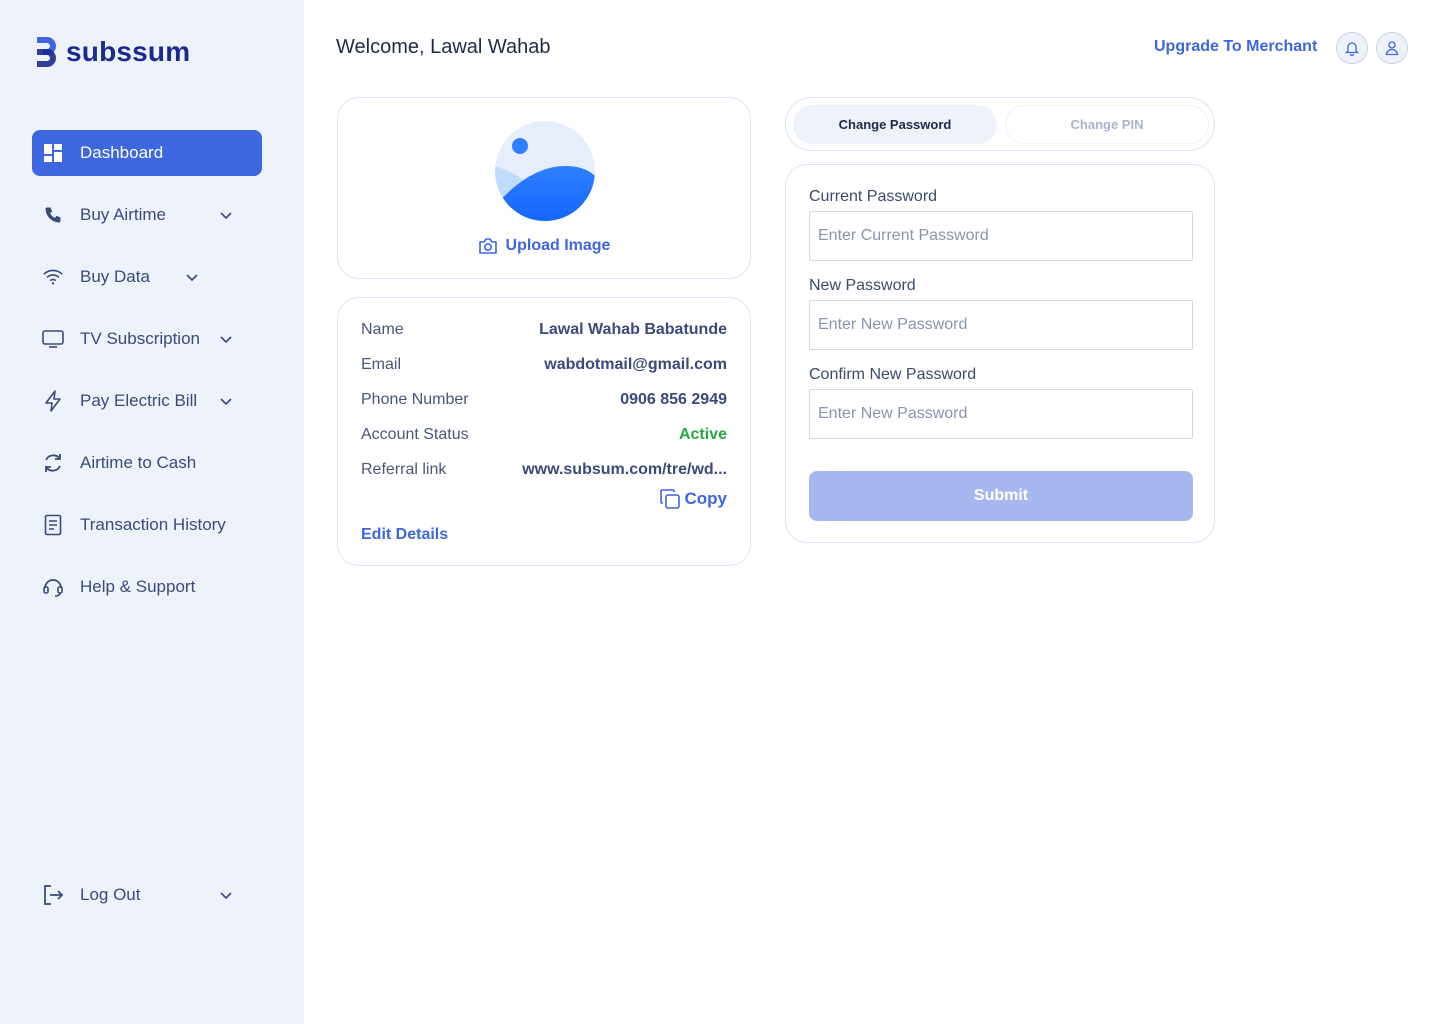 This screenshot has height=1024, width=1440. I want to click on new-password-input, so click(1001, 325).